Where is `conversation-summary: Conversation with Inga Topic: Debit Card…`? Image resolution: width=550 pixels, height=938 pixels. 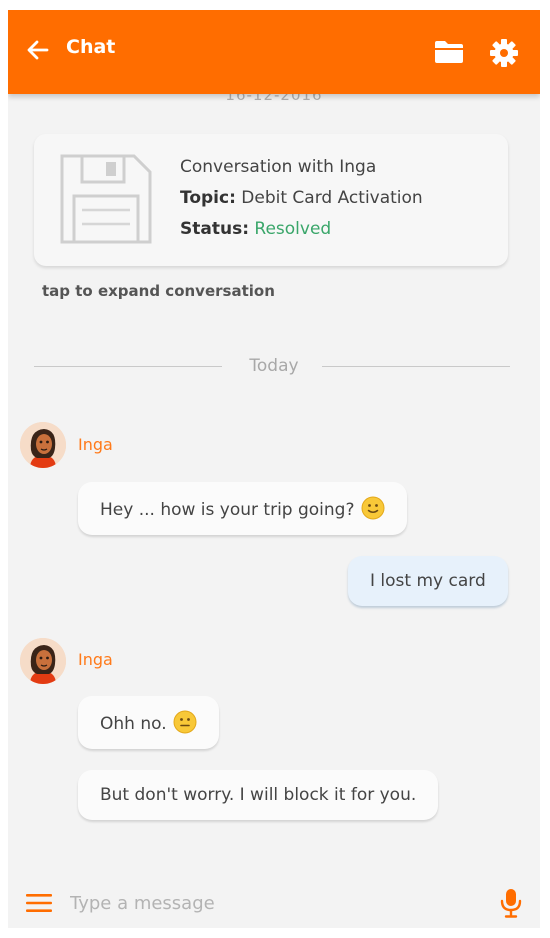 conversation-summary: Conversation with Inga Topic: Debit Card… is located at coordinates (301, 202).